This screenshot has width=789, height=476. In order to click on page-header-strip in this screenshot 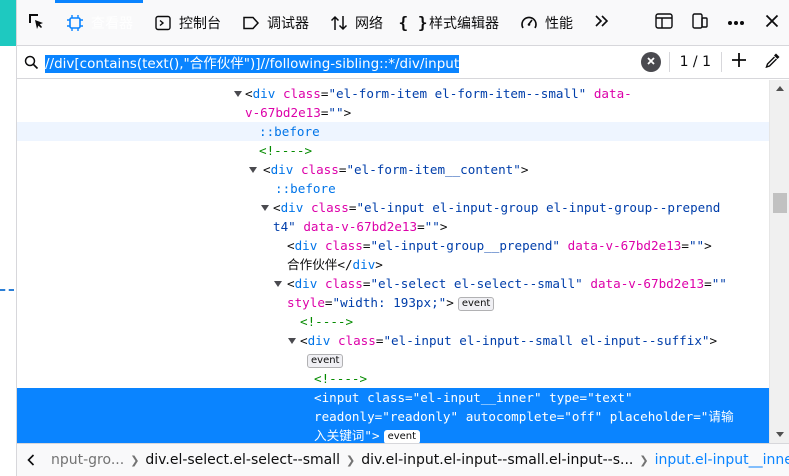, I will do `click(8, 23)`.